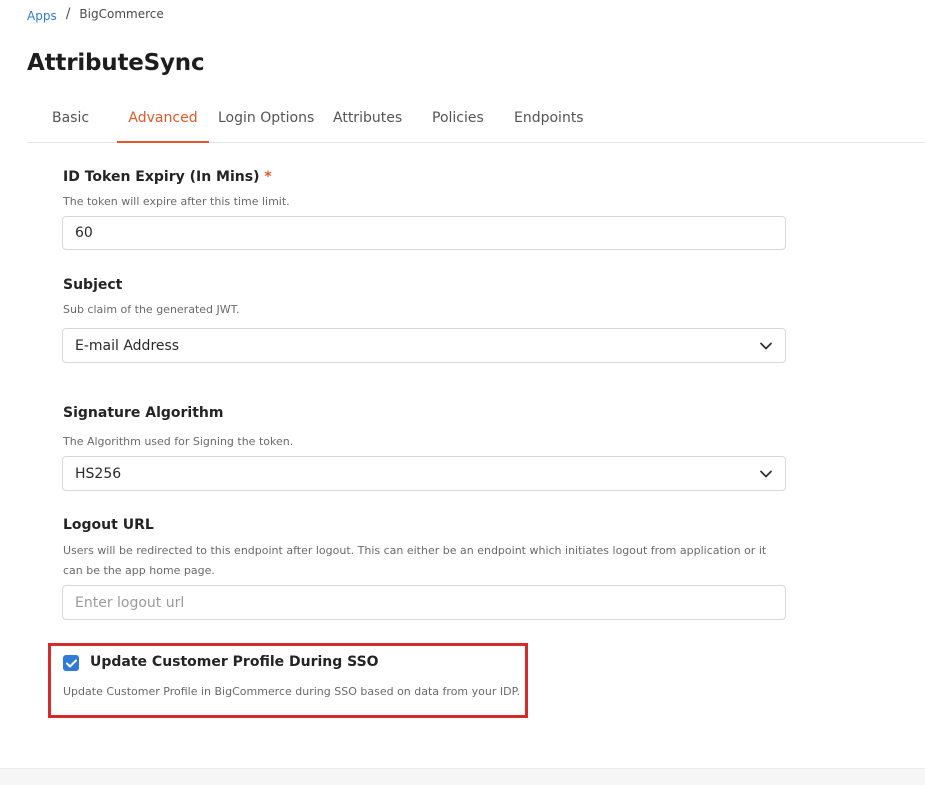 The height and width of the screenshot is (785, 925). I want to click on signature-select: HS256, so click(424, 473).